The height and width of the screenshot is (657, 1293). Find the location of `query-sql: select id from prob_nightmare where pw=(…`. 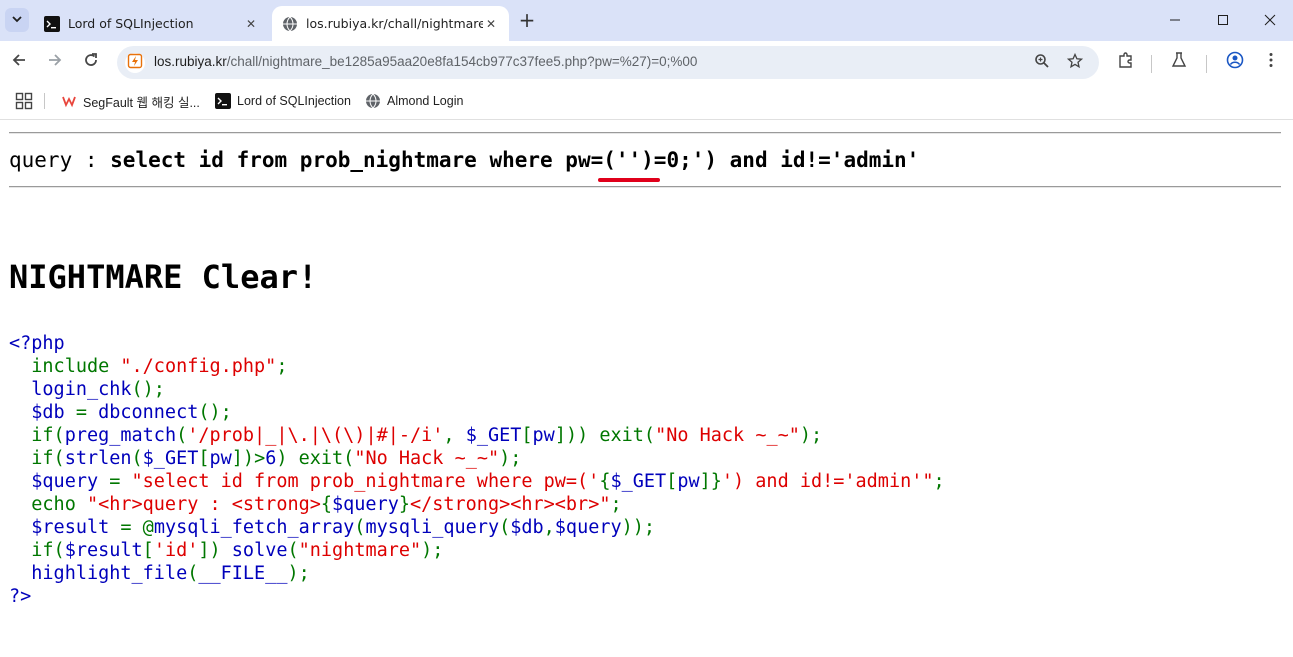

query-sql: select id from prob_nightmare where pw=(… is located at coordinates (515, 160).